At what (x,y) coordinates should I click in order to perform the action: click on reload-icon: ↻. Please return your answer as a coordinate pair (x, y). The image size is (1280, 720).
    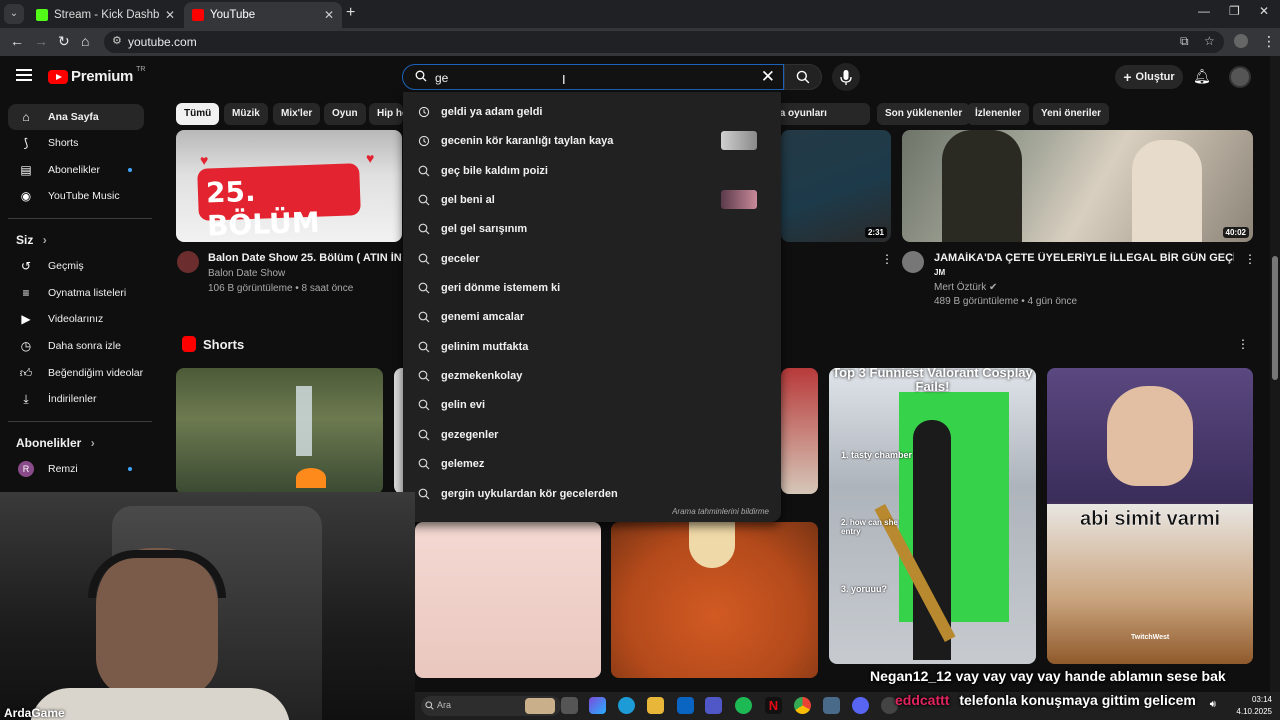
    Looking at the image, I should click on (64, 41).